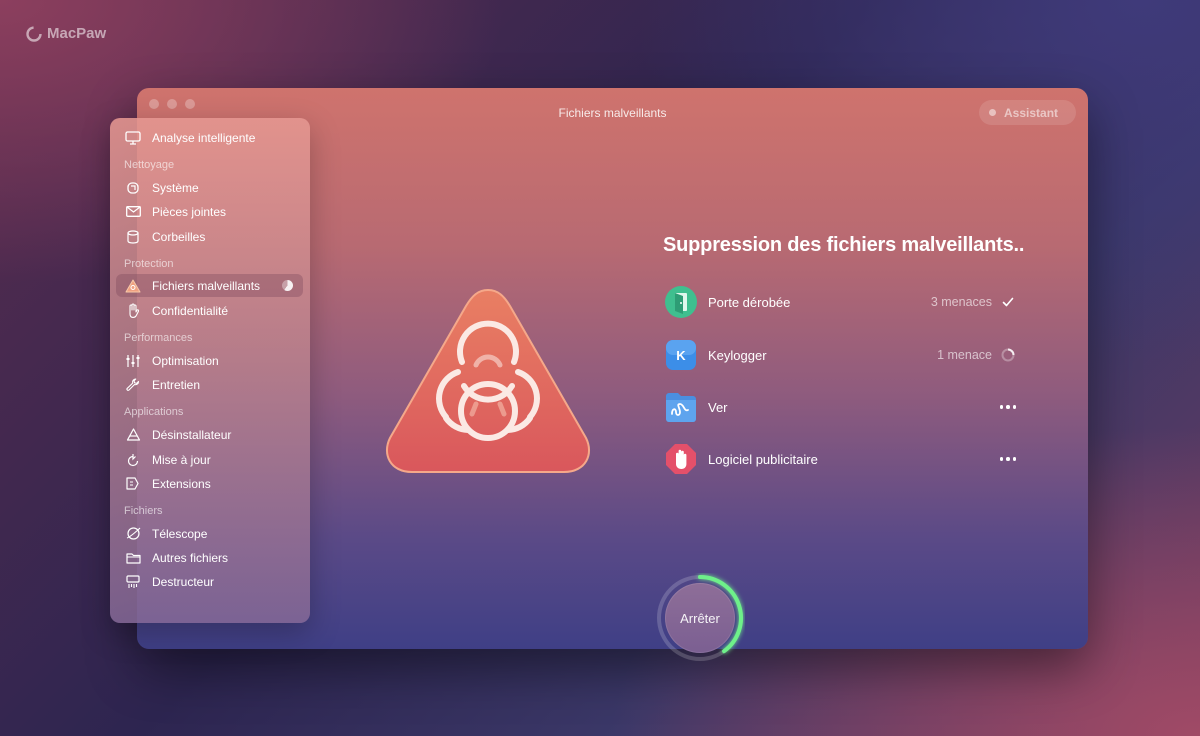 Image resolution: width=1200 pixels, height=736 pixels. What do you see at coordinates (180, 533) in the screenshot?
I see `sidebar-item-label: Télescope` at bounding box center [180, 533].